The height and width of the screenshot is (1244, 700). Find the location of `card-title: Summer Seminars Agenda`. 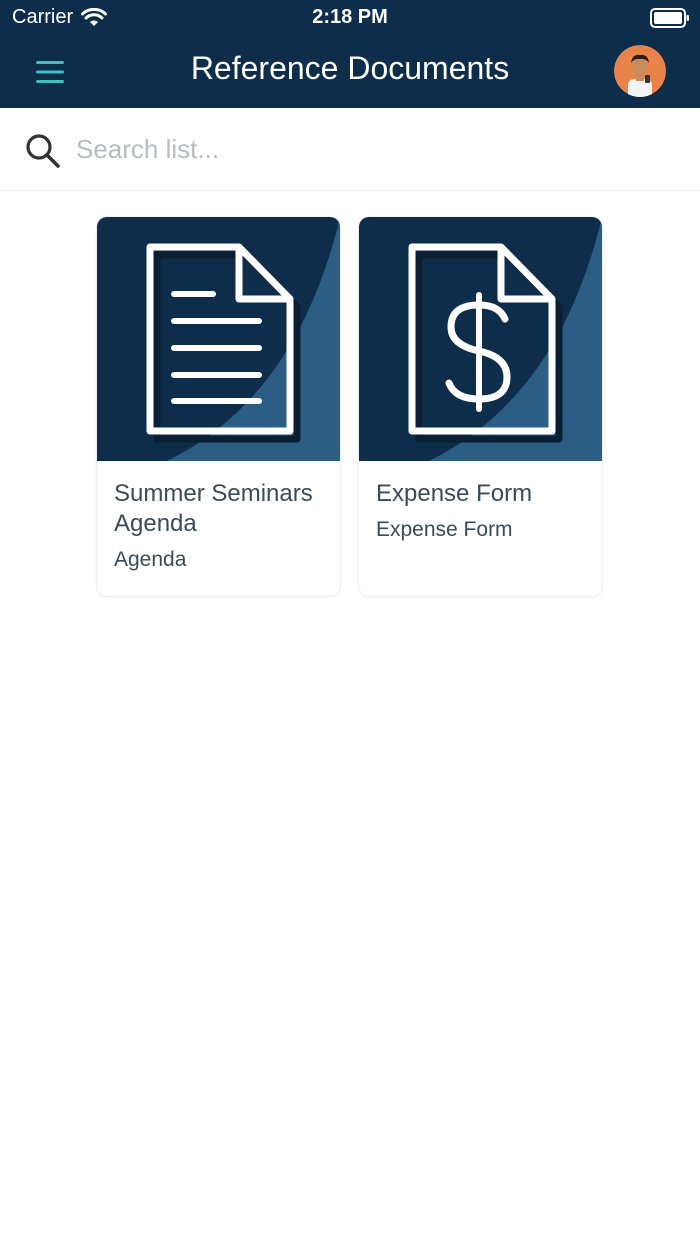

card-title: Summer Seminars Agenda is located at coordinates (213, 508).